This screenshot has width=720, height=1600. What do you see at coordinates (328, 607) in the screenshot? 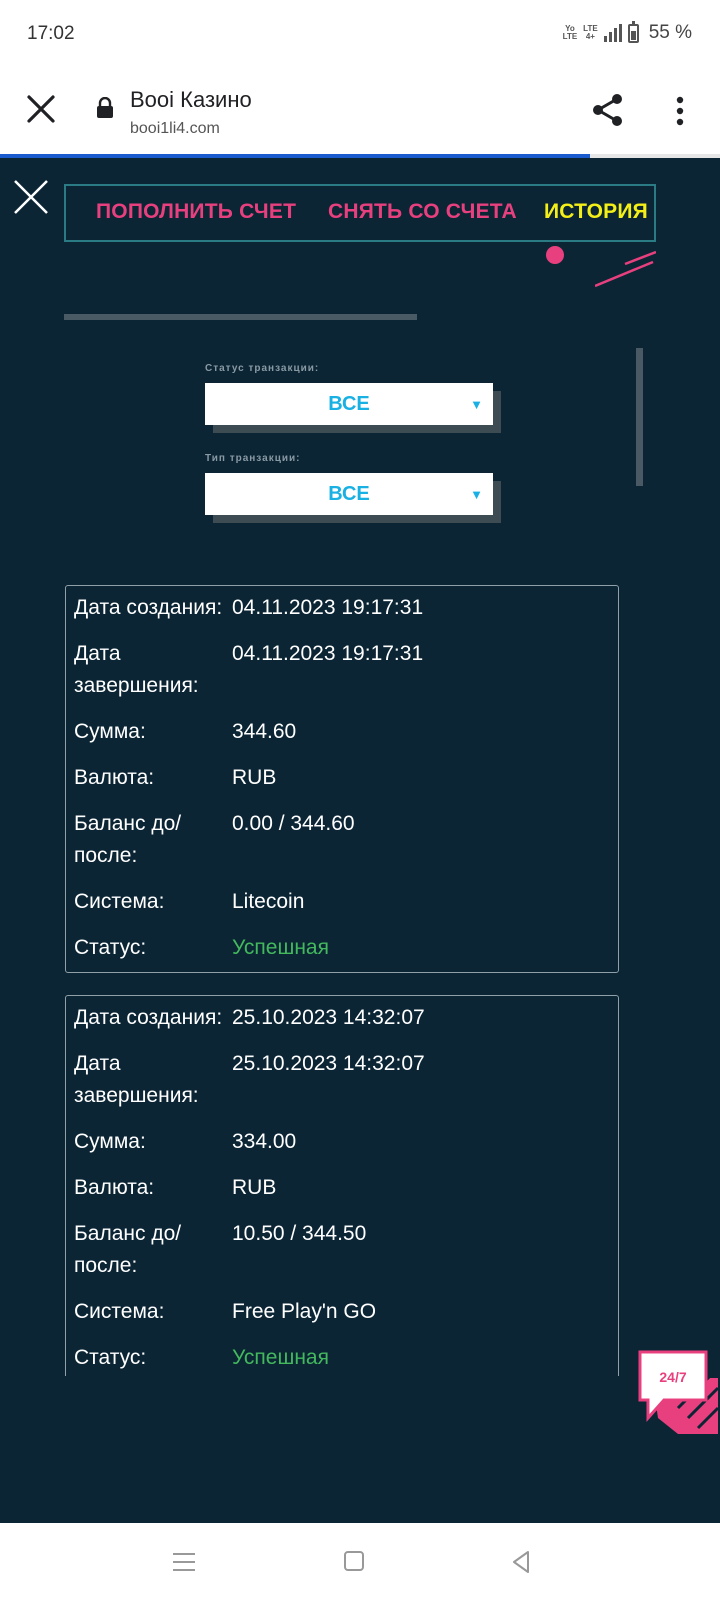
I see `created-value: 04.11.2023 19:17:31` at bounding box center [328, 607].